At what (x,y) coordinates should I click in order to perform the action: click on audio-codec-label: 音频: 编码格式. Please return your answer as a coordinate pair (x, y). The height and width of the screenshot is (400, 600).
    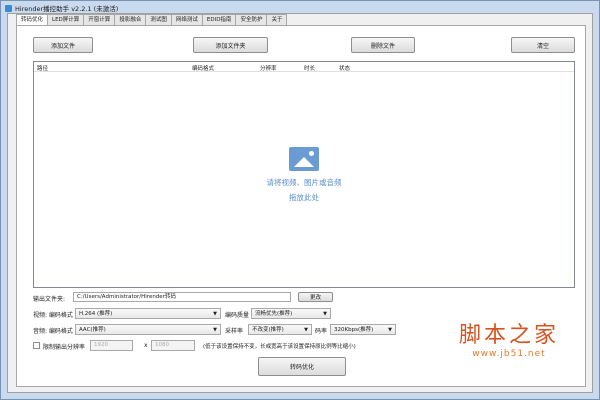
    Looking at the image, I should click on (53, 331).